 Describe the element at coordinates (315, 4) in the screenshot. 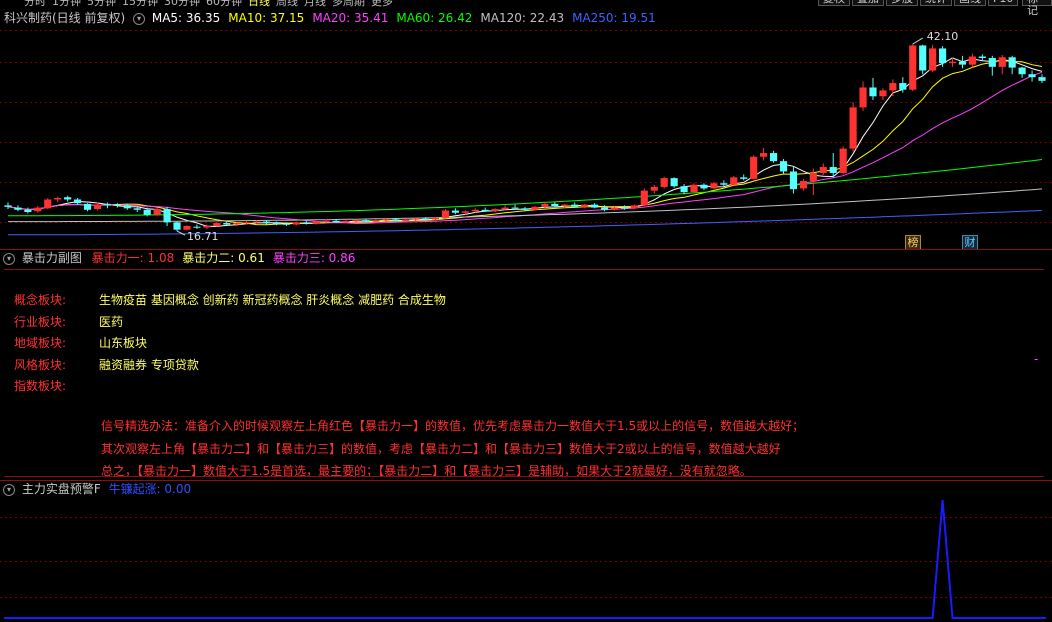

I see `period-tab: 月线` at that location.